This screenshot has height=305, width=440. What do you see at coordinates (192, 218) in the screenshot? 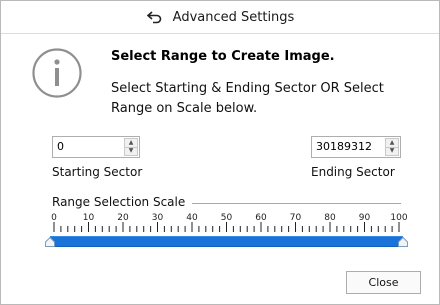
I see `scale-tick-label: 40` at bounding box center [192, 218].